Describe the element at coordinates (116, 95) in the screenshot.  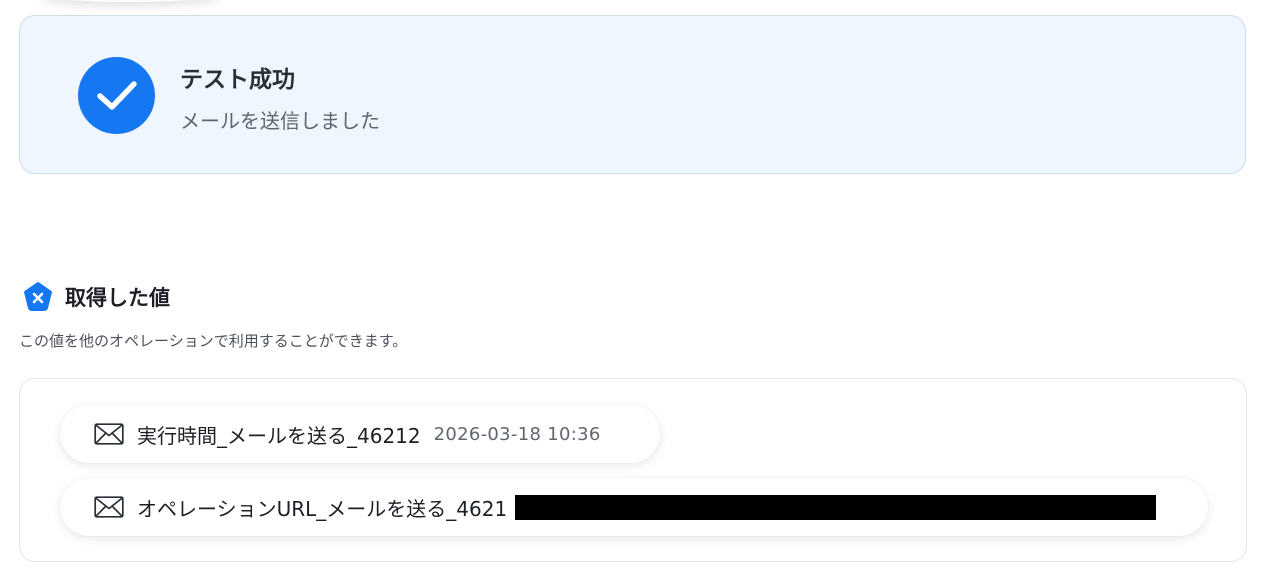
I see `check-icon` at that location.